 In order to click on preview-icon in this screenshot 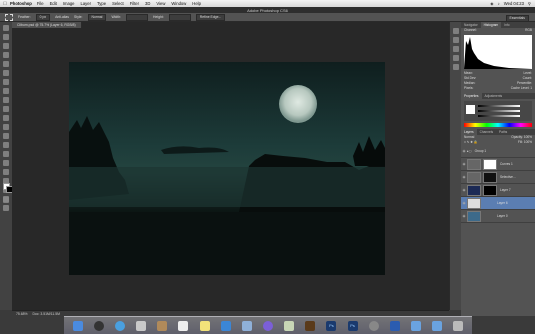, I will do `click(246, 325)`.